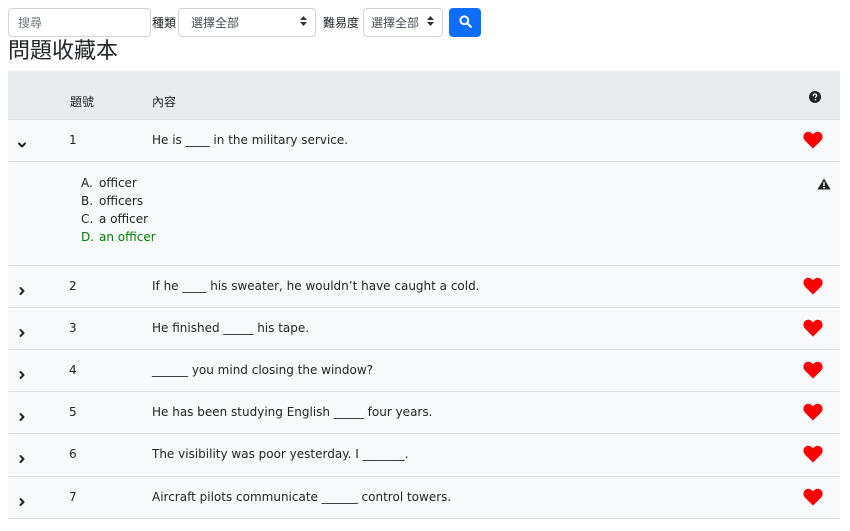  What do you see at coordinates (395, 23) in the screenshot?
I see `level-select-value: 選擇全部` at bounding box center [395, 23].